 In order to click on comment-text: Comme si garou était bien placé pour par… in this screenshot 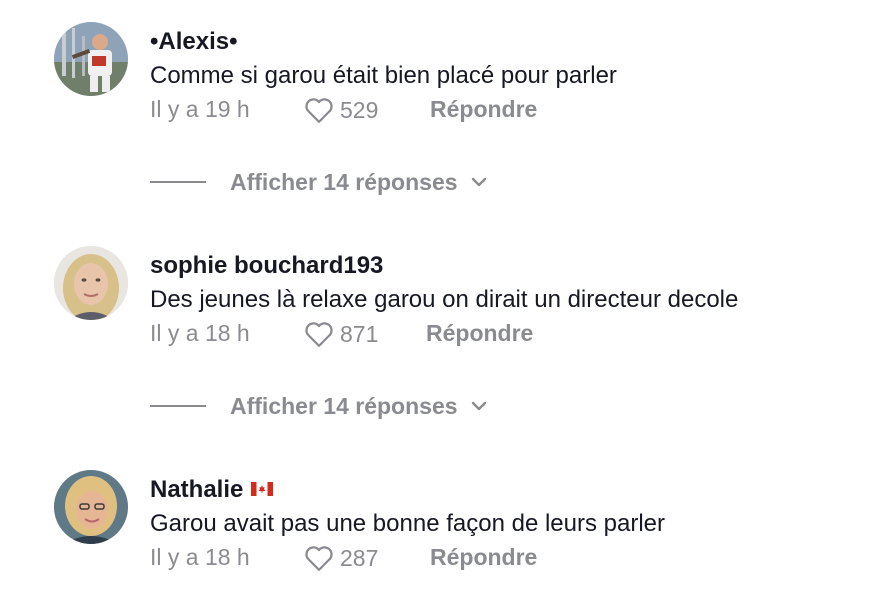, I will do `click(383, 75)`.